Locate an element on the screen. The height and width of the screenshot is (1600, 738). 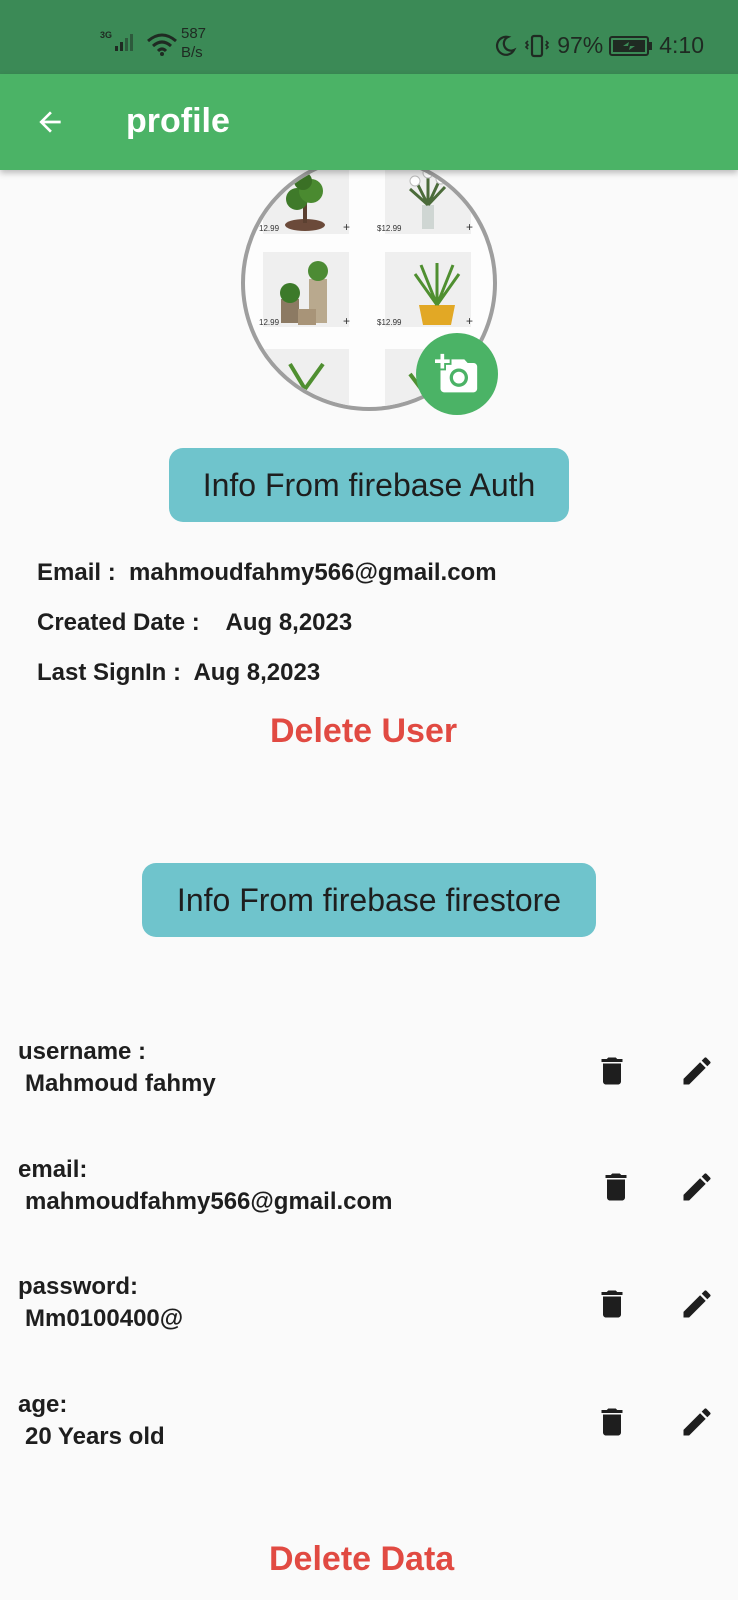
firestore-info-header: Info From firebase firestore is located at coordinates (369, 900).